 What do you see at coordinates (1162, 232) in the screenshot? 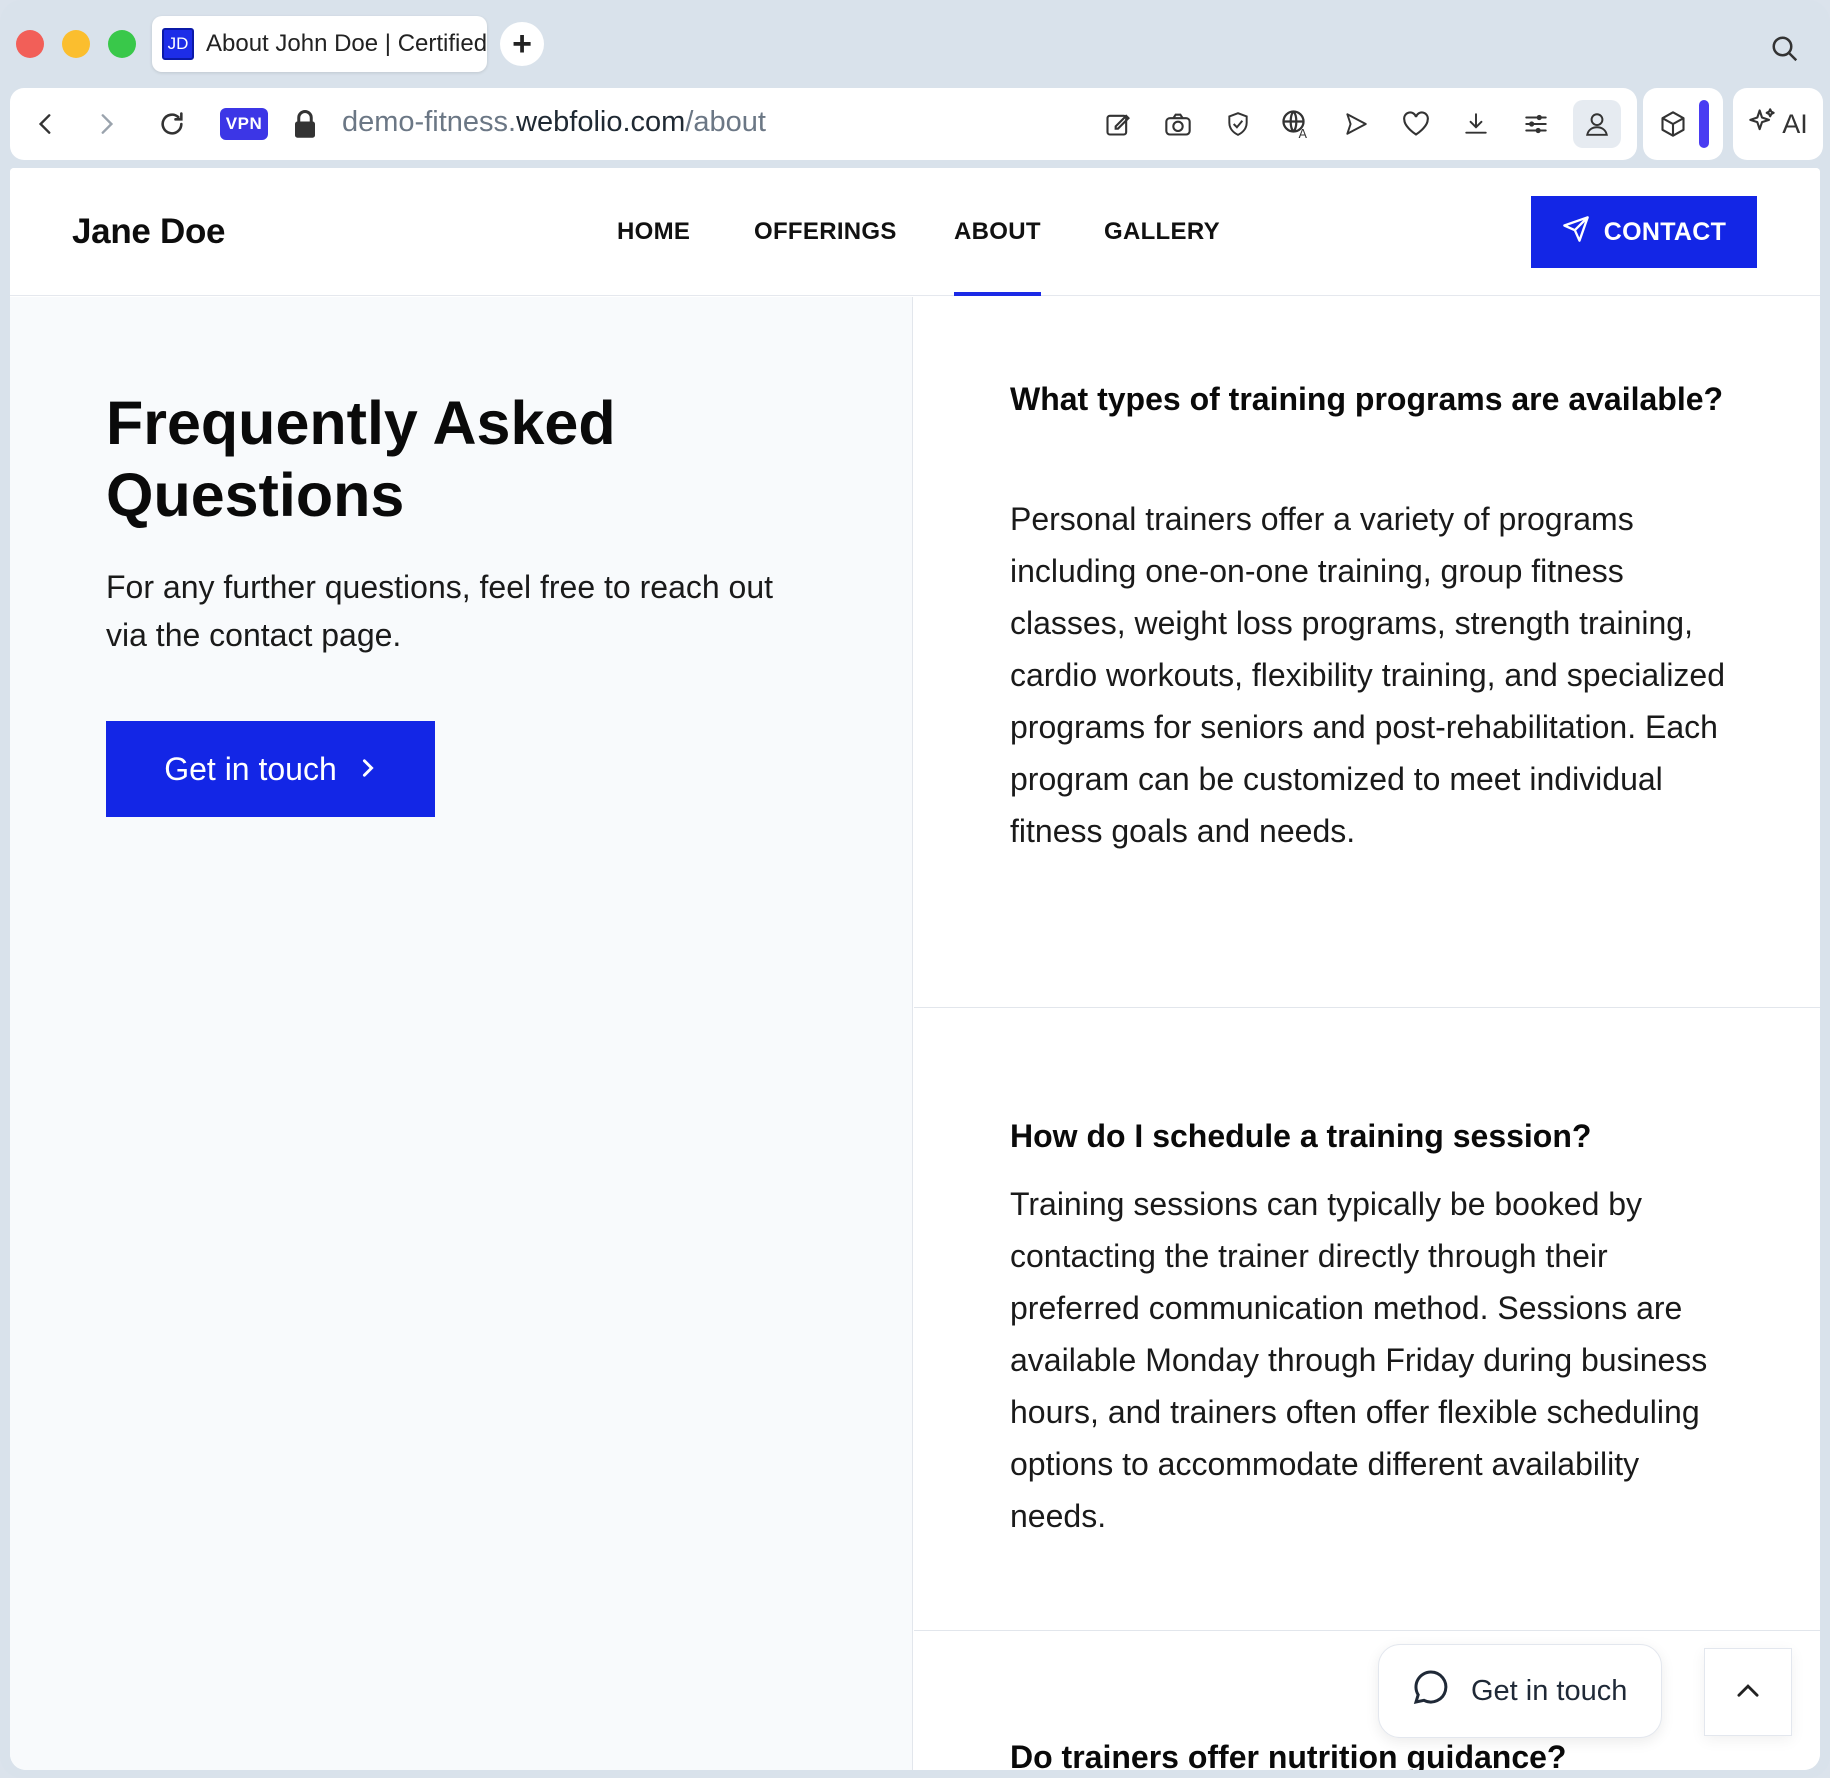
I see `nav-gallery: GALLERY` at bounding box center [1162, 232].